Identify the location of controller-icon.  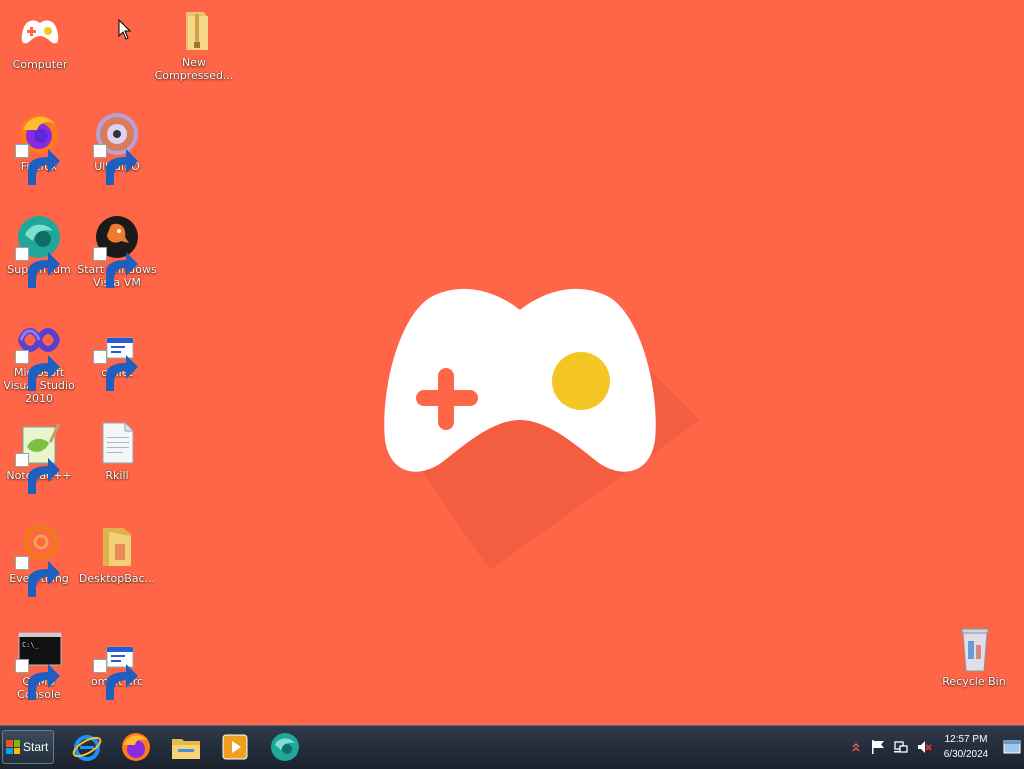
(40, 32).